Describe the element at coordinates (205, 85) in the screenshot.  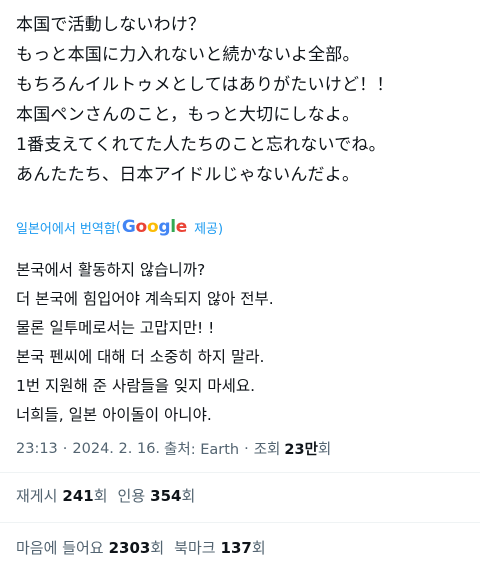
I see `original-line: もちろんイルトゥメとしてはありがたいけど！！` at that location.